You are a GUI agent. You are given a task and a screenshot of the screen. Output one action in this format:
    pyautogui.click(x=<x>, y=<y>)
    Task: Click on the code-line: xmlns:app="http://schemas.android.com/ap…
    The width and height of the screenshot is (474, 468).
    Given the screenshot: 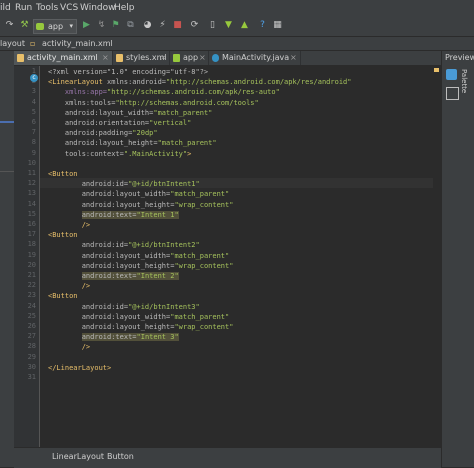 What is the action you would take?
    pyautogui.click(x=164, y=92)
    